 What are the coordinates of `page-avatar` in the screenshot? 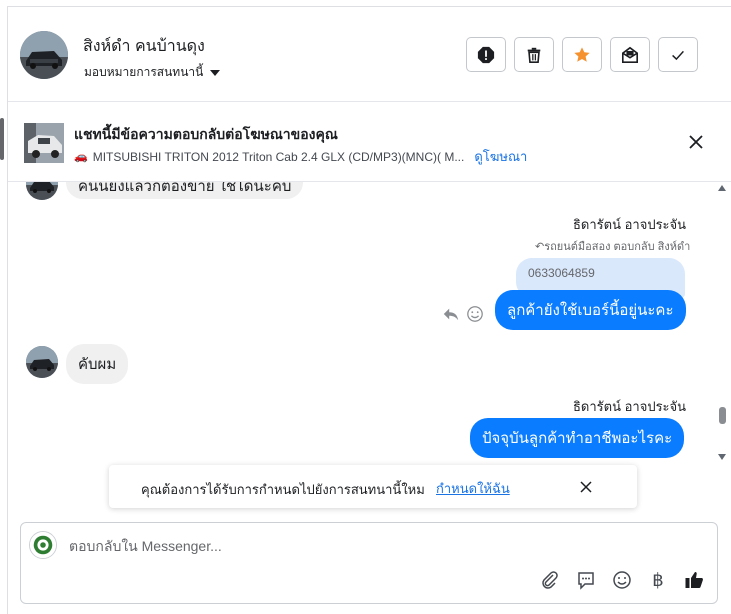 It's located at (43, 545).